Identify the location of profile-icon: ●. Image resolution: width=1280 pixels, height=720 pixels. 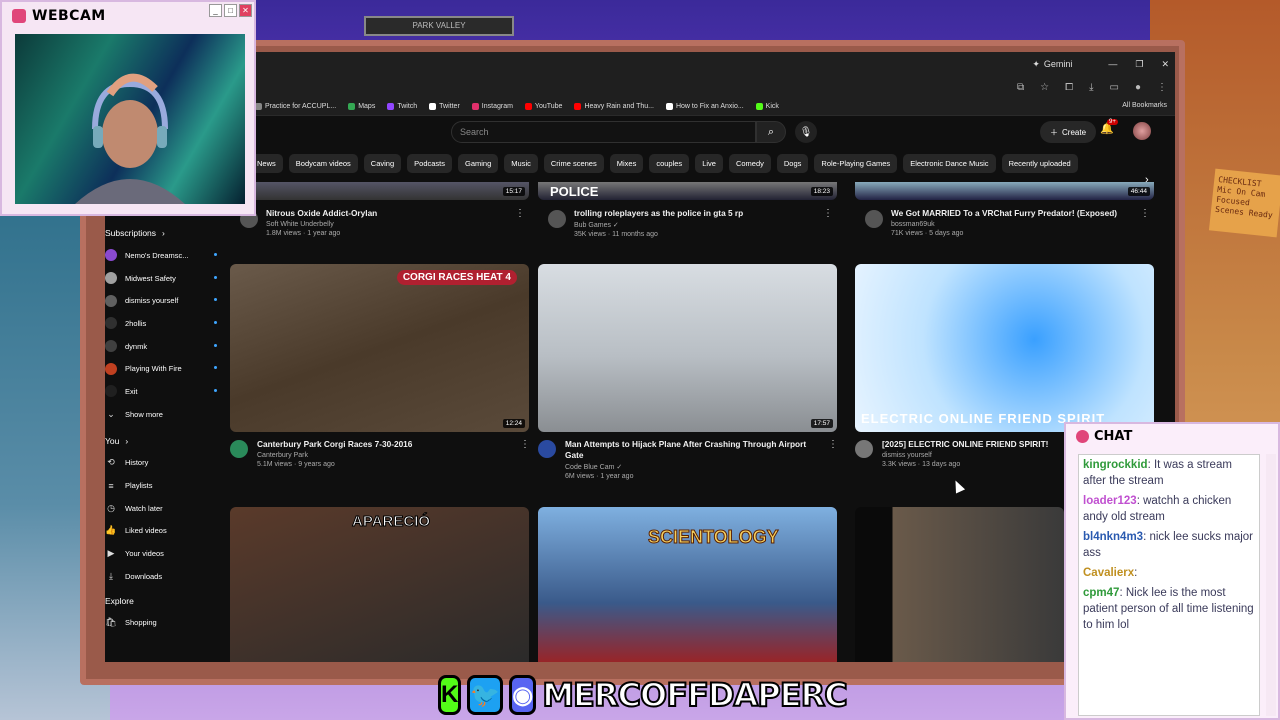
(1138, 87).